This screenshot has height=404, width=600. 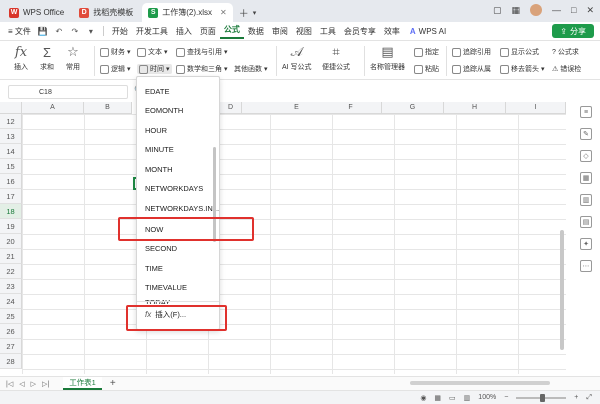 I want to click on row-header: 23, so click(x=11, y=286).